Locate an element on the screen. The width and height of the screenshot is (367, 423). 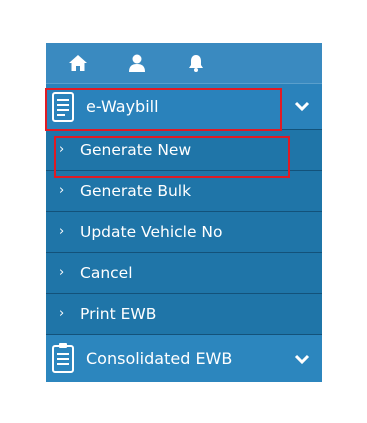
menu-item-update-vehicle-no: › Update Vehicle No is located at coordinates (184, 231).